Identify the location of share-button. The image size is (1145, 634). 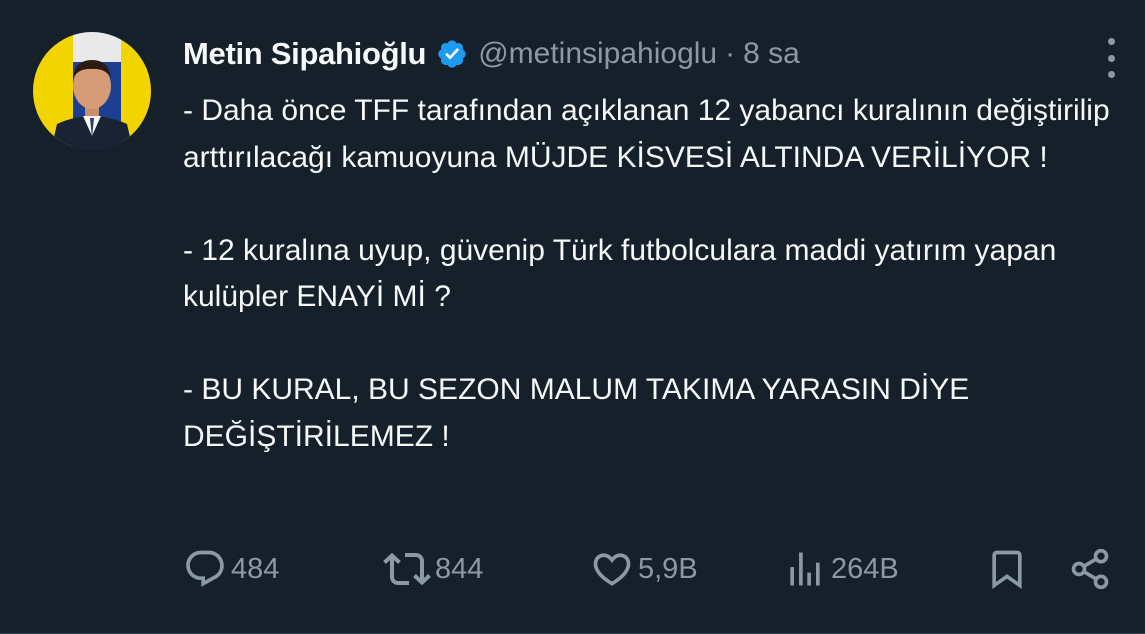
(1090, 569).